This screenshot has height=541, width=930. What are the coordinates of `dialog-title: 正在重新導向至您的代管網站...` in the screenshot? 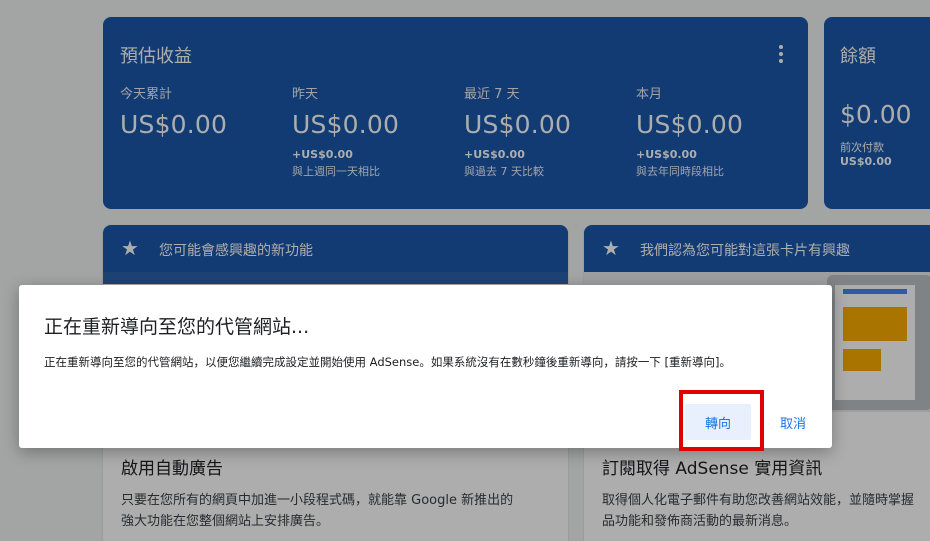 It's located at (177, 327).